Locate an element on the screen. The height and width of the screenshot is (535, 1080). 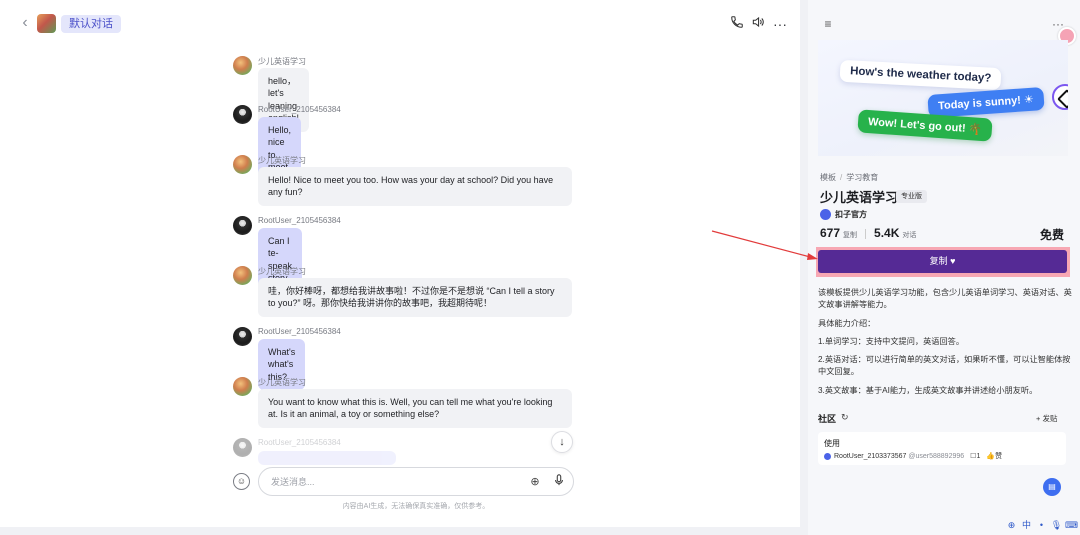
stats: 677 复制 5.4K 对话 is located at coordinates (868, 233).